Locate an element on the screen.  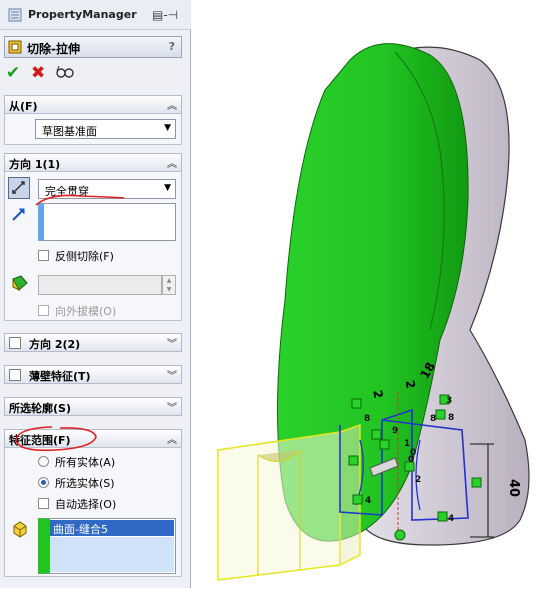
solid-body-icon is located at coordinates (20, 529).